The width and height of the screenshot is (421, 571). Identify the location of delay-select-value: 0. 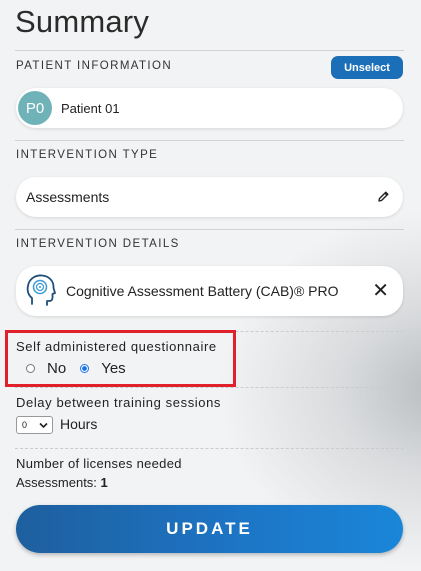
(25, 425).